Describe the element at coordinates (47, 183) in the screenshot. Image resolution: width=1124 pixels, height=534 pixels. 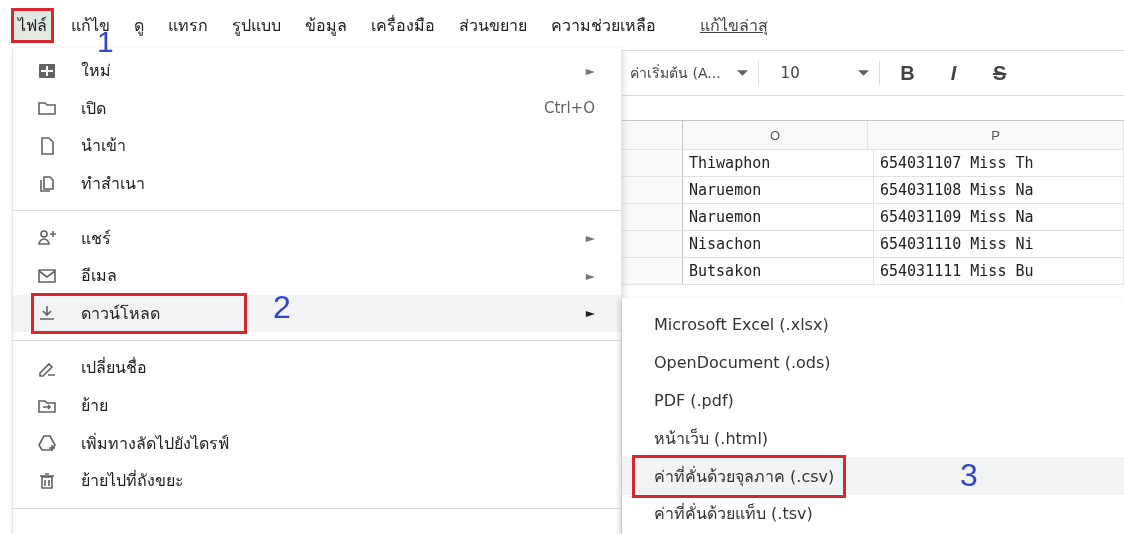
I see `copy-icon` at that location.